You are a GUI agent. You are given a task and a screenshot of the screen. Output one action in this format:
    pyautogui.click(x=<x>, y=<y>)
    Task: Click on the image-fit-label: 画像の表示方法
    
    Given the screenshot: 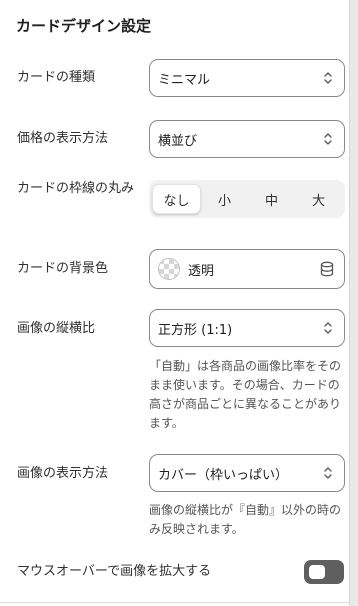 What is the action you would take?
    pyautogui.click(x=63, y=473)
    